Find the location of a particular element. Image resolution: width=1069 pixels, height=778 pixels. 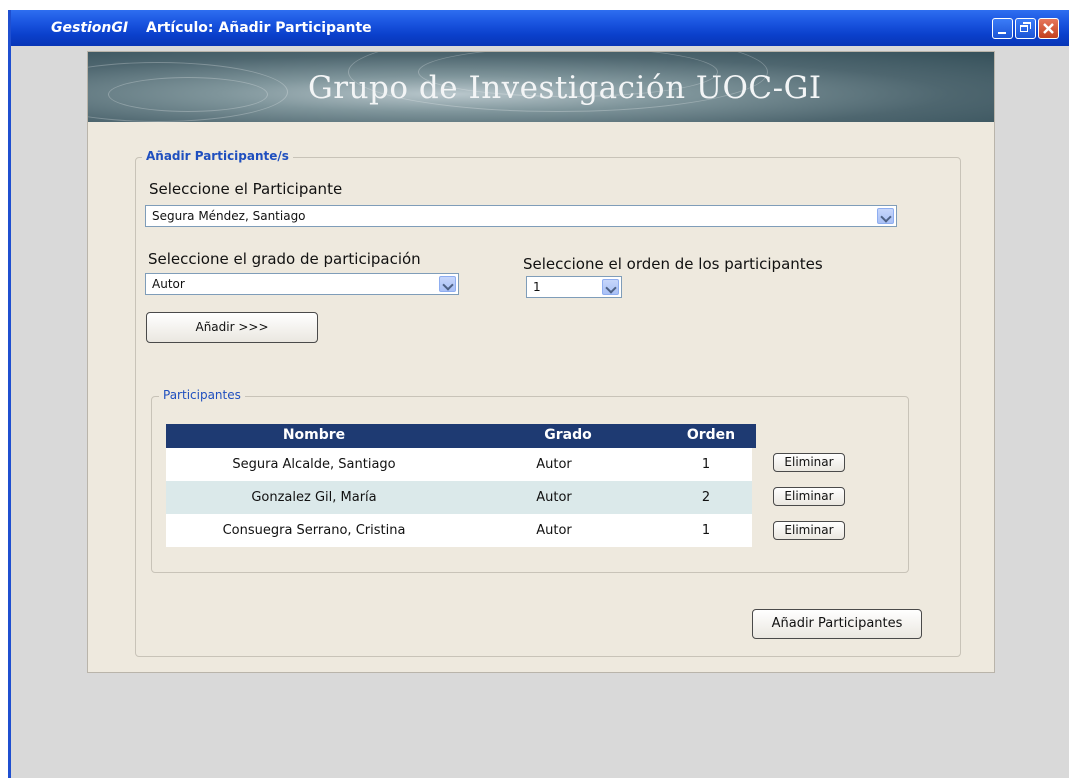

app-name: GestionGI is located at coordinates (90, 28).